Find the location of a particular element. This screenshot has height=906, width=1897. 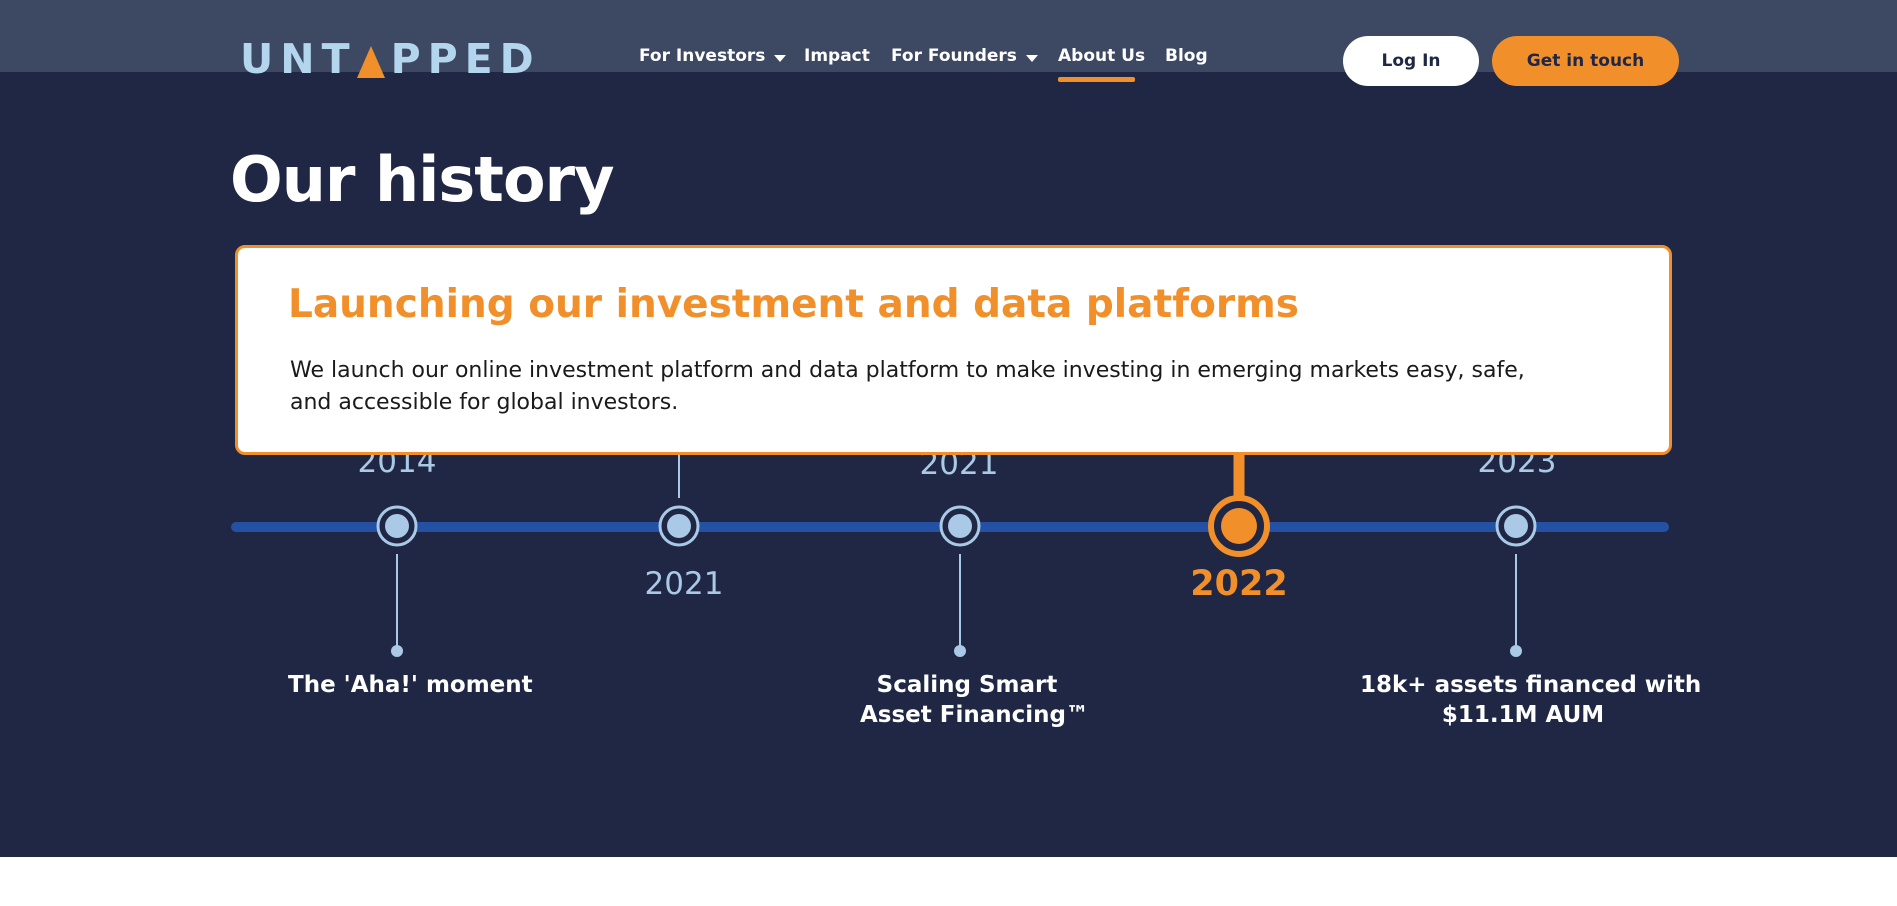

timeline-year-label-active: 2022 is located at coordinates (1239, 584).